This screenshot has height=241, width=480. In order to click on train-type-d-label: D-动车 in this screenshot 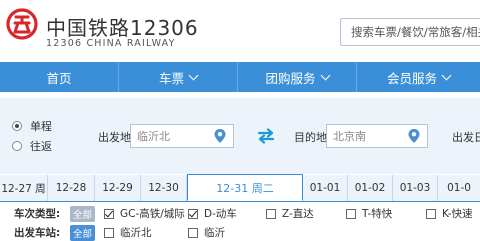, I will do `click(220, 214)`.